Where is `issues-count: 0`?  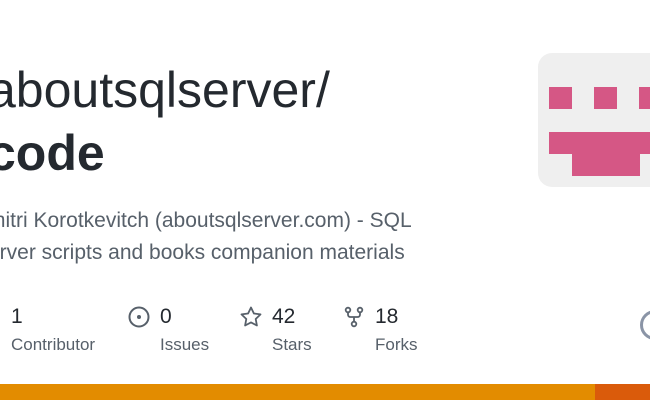 issues-count: 0 is located at coordinates (166, 316).